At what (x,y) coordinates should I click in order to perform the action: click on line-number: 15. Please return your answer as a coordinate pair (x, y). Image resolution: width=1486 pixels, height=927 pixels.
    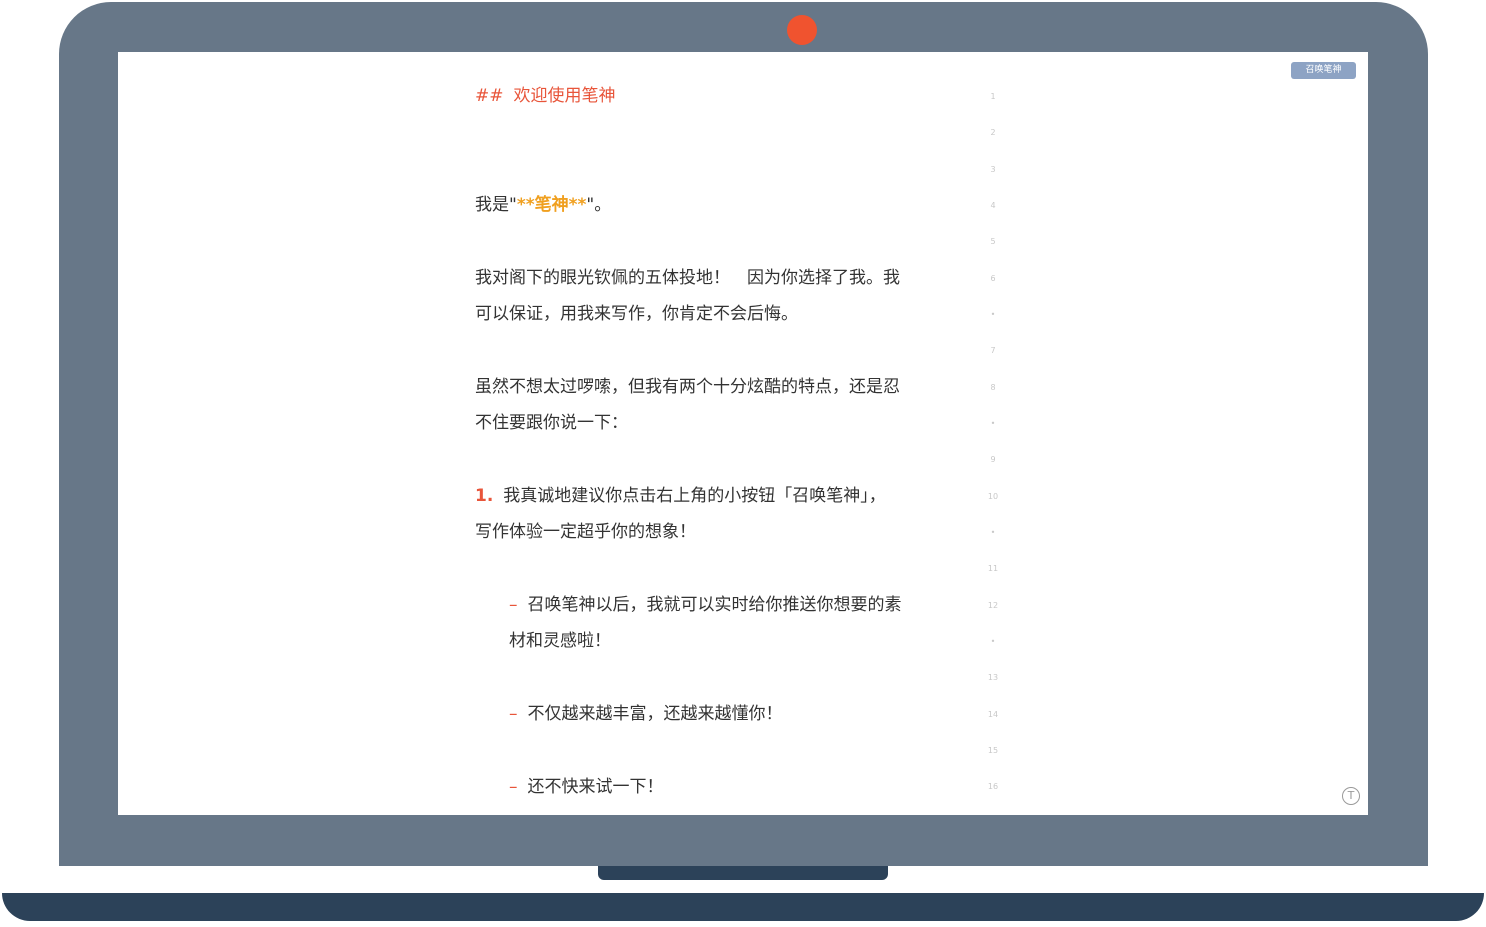
    Looking at the image, I should click on (993, 750).